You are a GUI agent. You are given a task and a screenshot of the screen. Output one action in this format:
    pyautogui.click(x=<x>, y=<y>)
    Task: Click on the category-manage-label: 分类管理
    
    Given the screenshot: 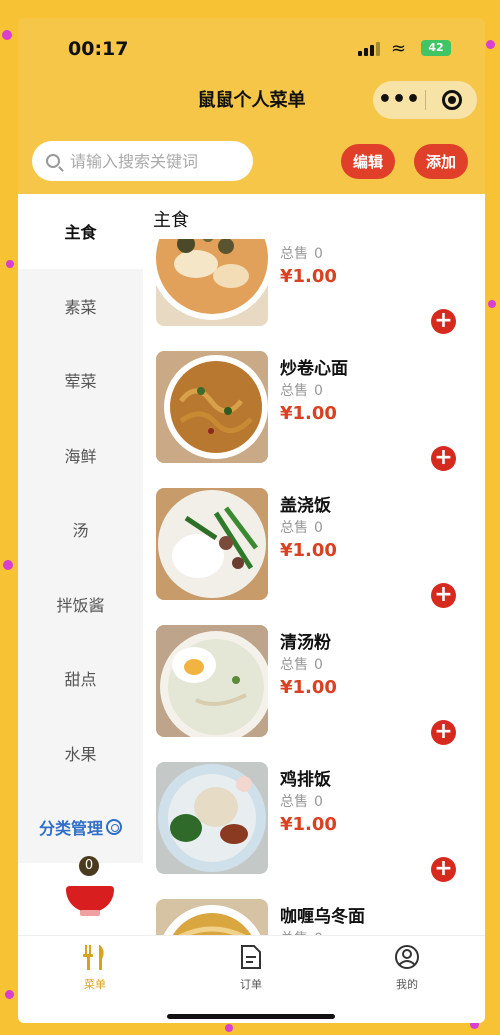 What is the action you would take?
    pyautogui.click(x=70, y=829)
    